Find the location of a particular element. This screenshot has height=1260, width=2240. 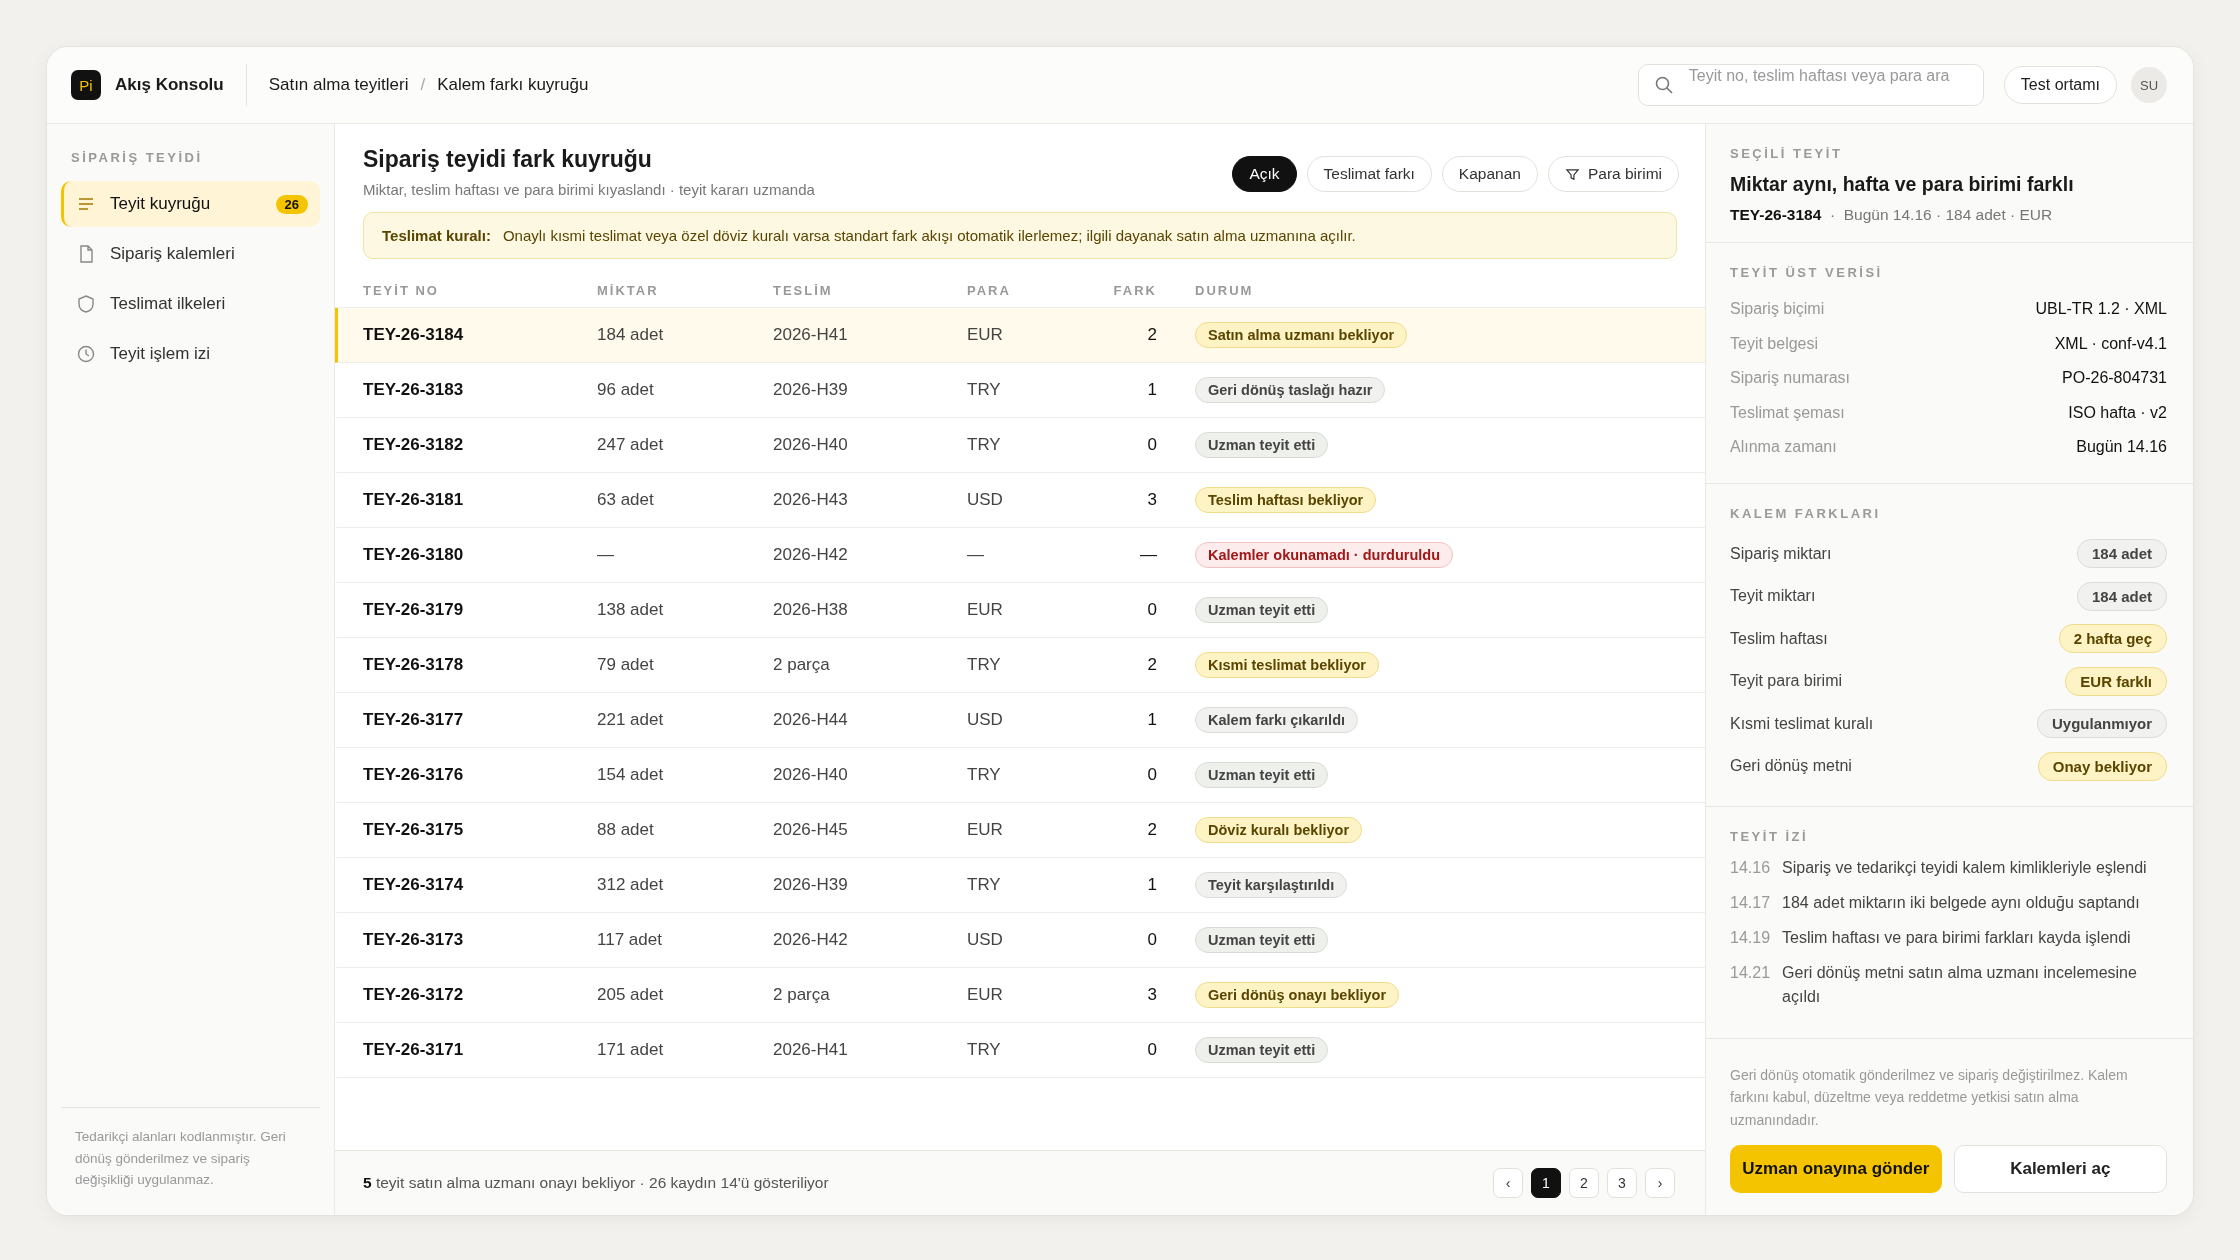

table-row: TEY-26-3172 205 adet 2 parça EUR 3 Geri dönüş onayı bekliyor is located at coordinates (1020, 995).